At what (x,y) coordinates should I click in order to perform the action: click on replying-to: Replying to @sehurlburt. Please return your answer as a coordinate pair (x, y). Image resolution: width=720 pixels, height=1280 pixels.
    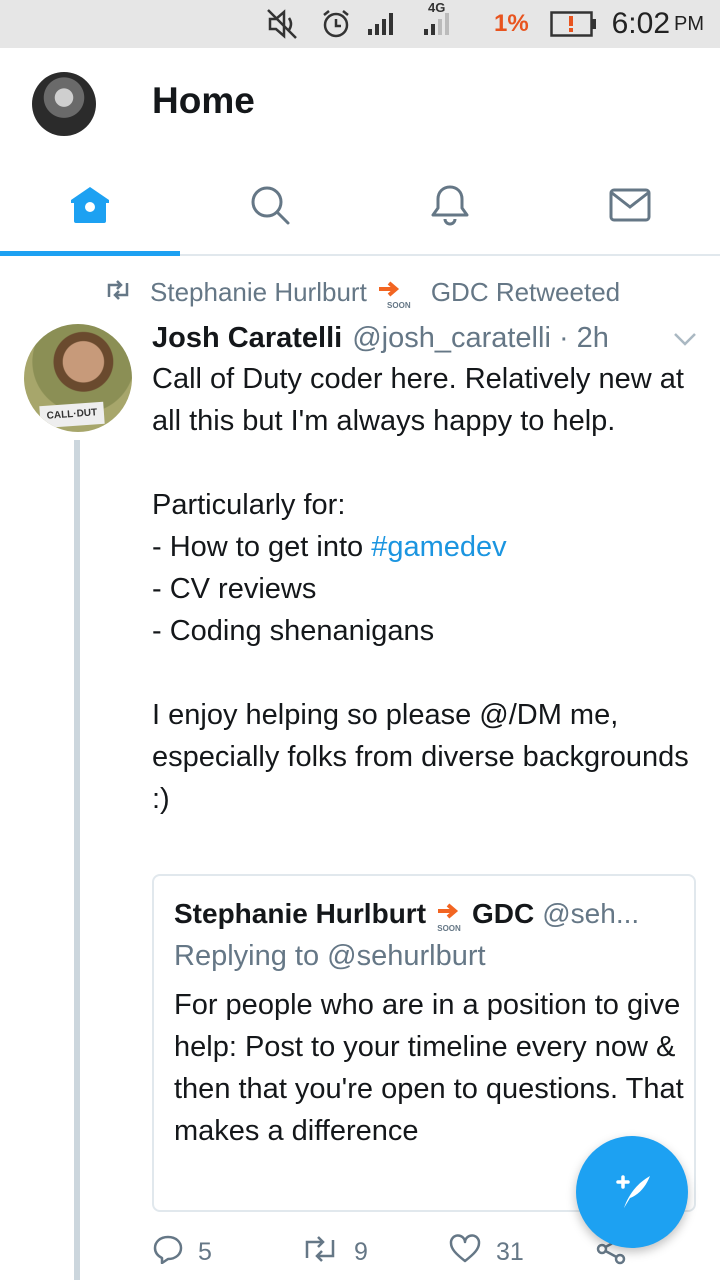
    Looking at the image, I should click on (330, 956).